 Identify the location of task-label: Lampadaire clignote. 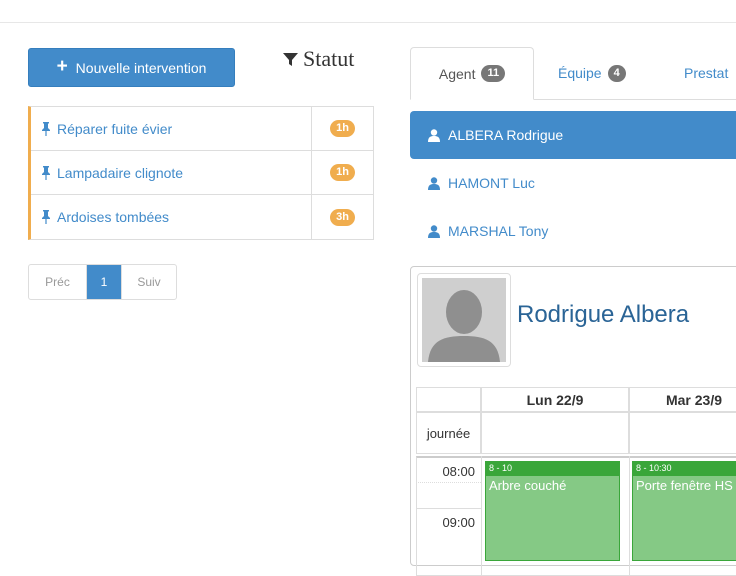
(120, 172).